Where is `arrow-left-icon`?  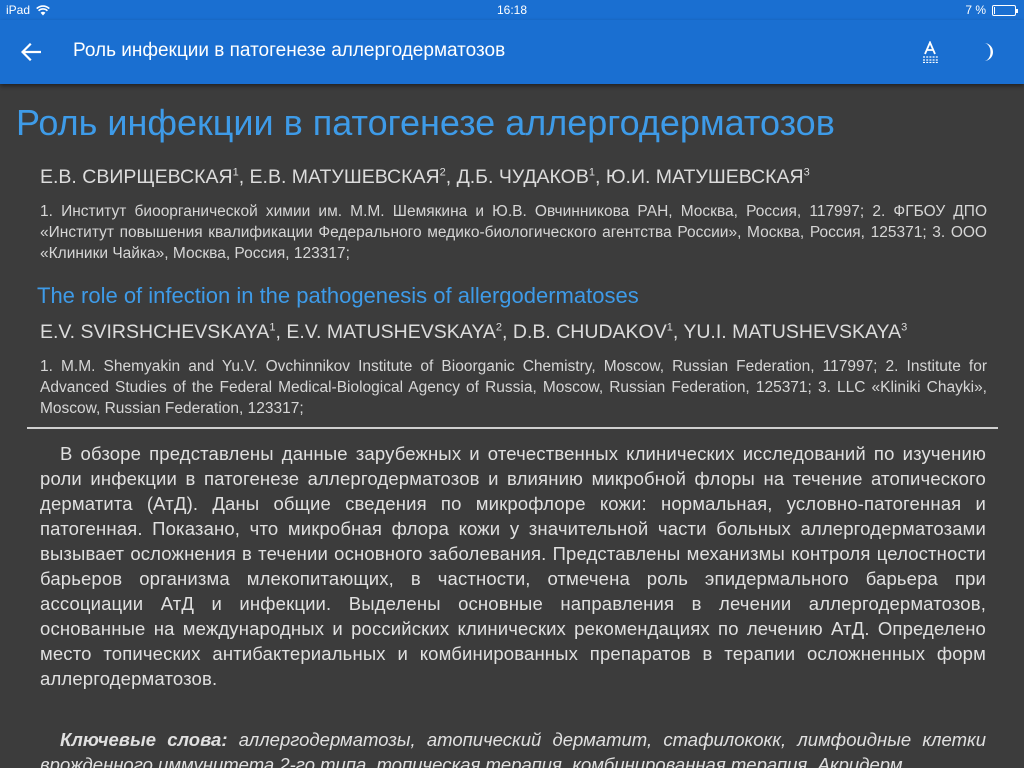
arrow-left-icon is located at coordinates (31, 52).